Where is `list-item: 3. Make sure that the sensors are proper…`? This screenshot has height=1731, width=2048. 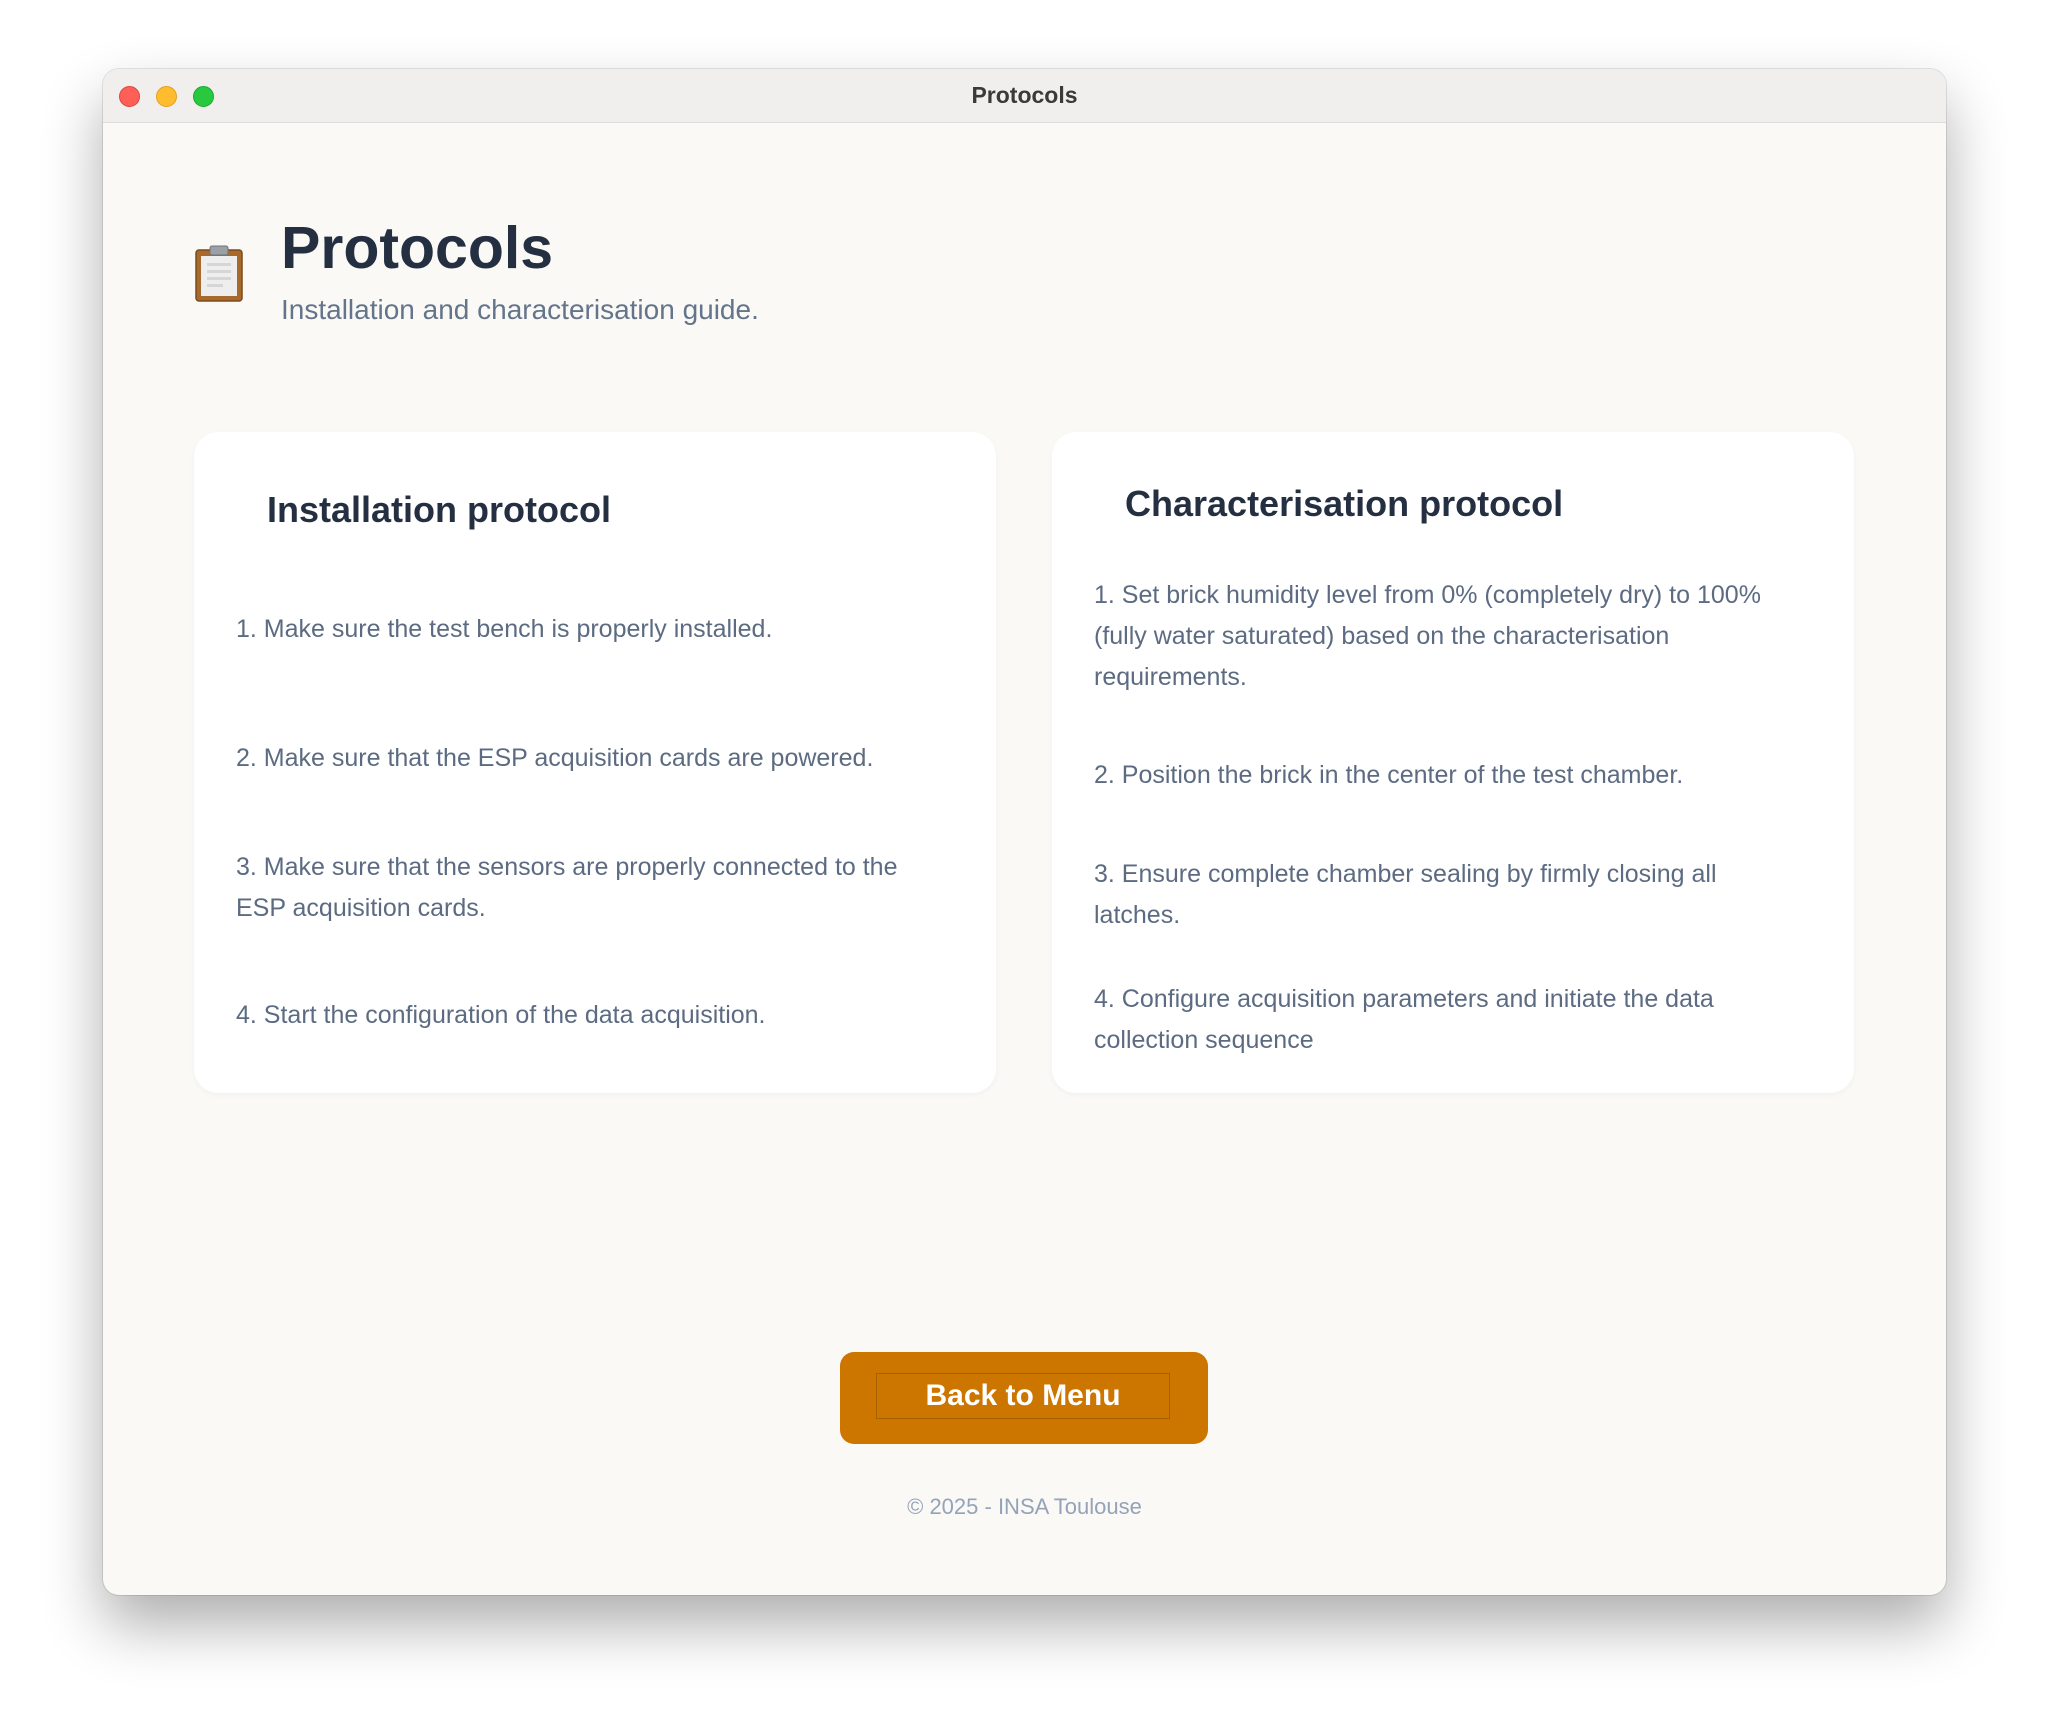 list-item: 3. Make sure that the sensors are proper… is located at coordinates (567, 887).